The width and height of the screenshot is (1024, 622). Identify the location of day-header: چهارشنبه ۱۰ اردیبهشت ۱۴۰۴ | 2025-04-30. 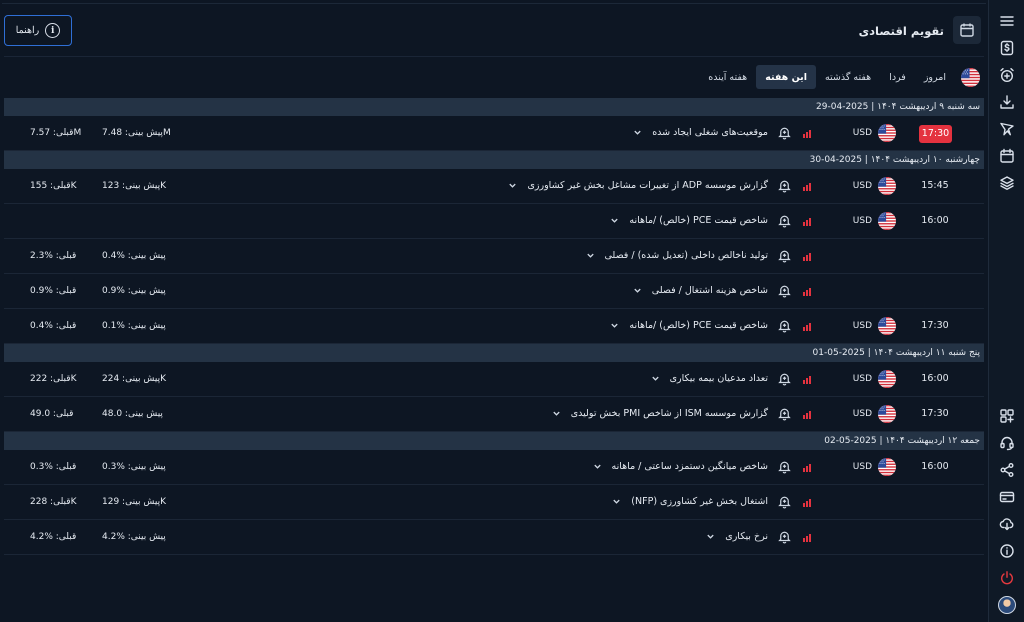
(494, 160).